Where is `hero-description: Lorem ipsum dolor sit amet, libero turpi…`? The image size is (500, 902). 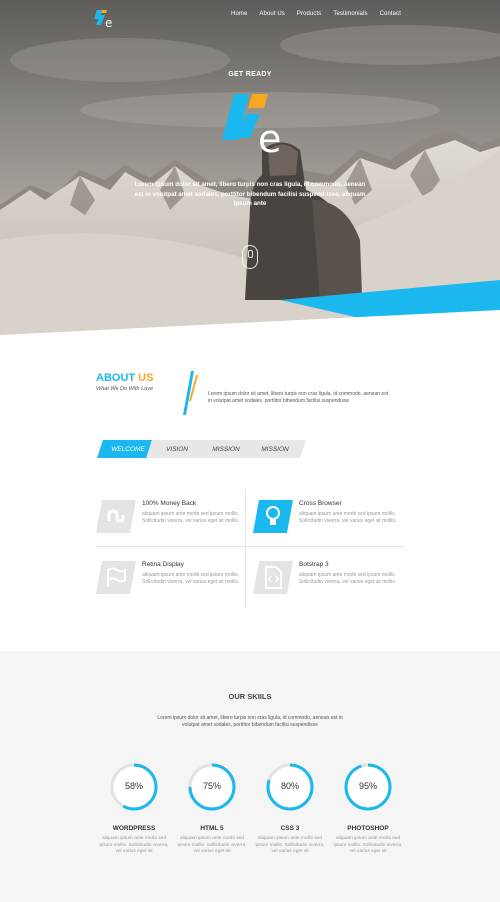 hero-description: Lorem ipsum dolor sit amet, libero turpi… is located at coordinates (250, 194).